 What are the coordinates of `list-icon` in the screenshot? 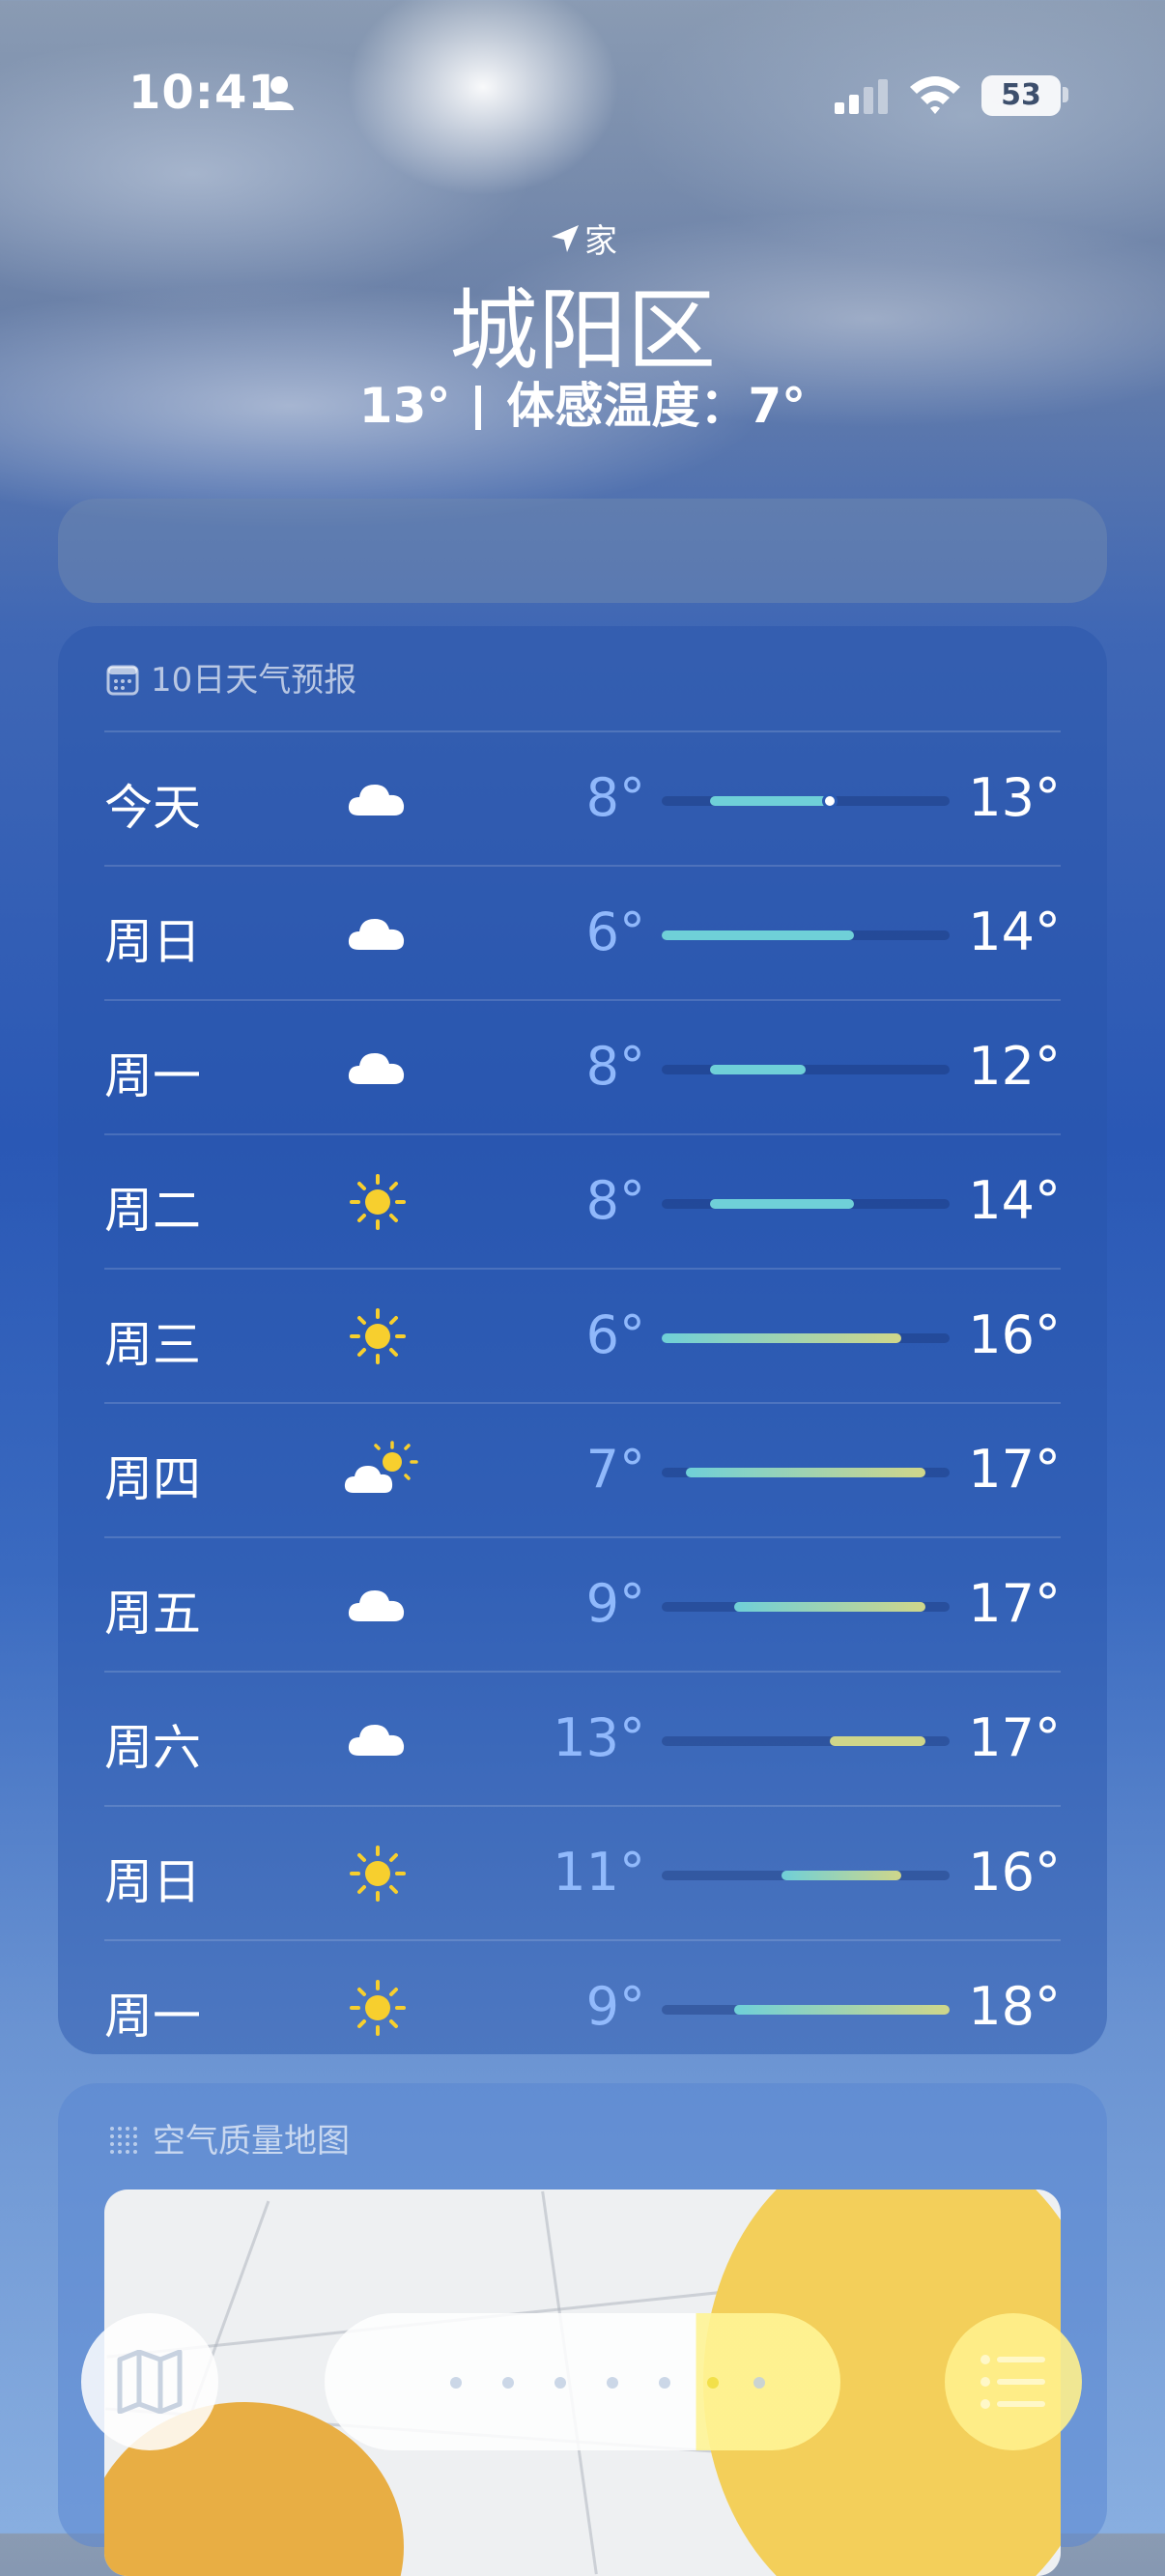 It's located at (1012, 2382).